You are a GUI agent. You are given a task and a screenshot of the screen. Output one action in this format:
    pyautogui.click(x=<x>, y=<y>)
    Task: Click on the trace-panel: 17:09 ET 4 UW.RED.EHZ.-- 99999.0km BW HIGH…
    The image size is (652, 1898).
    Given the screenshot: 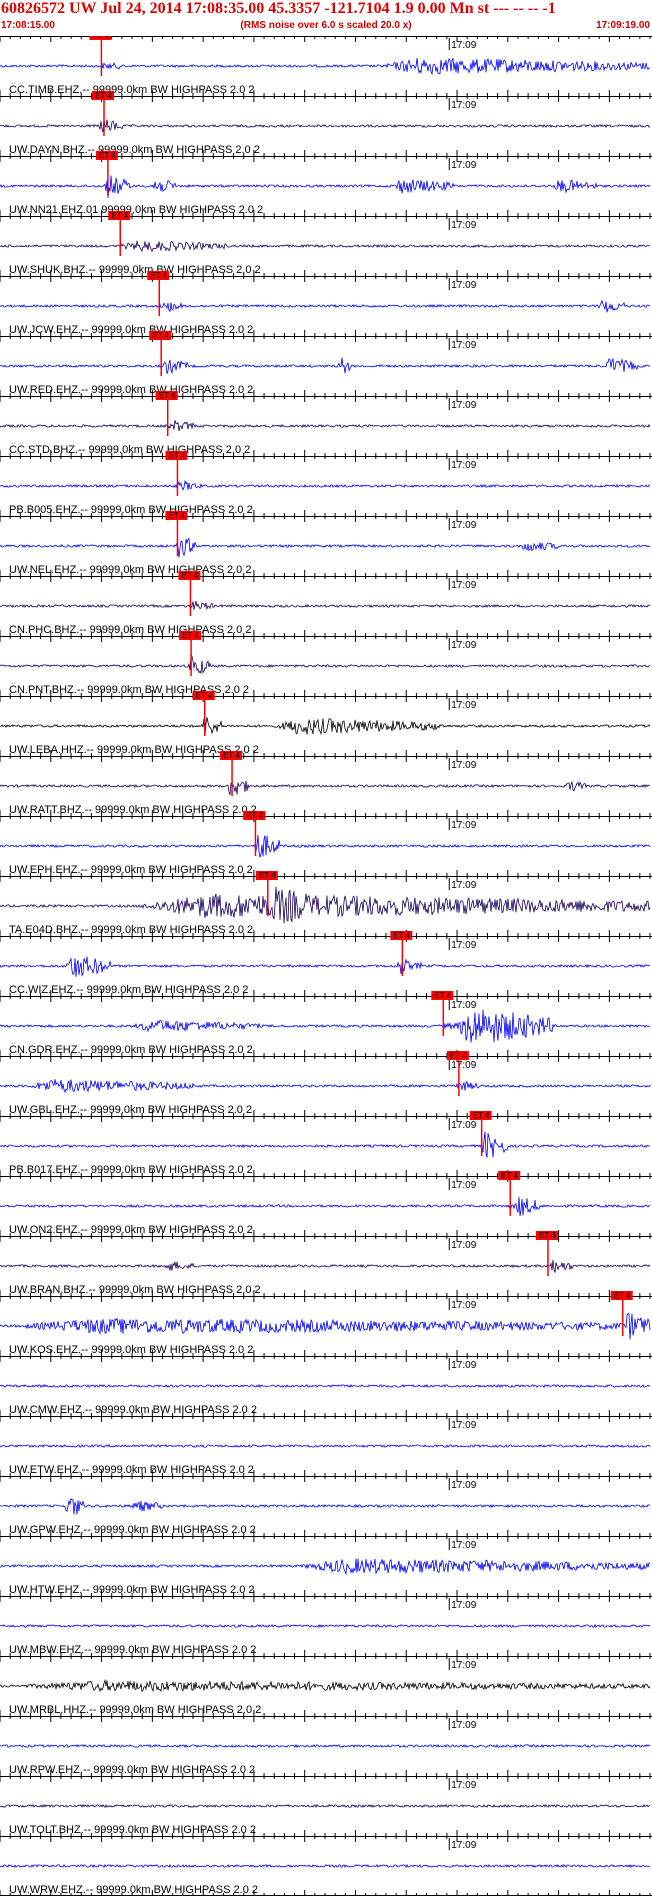 What is the action you would take?
    pyautogui.click(x=326, y=363)
    